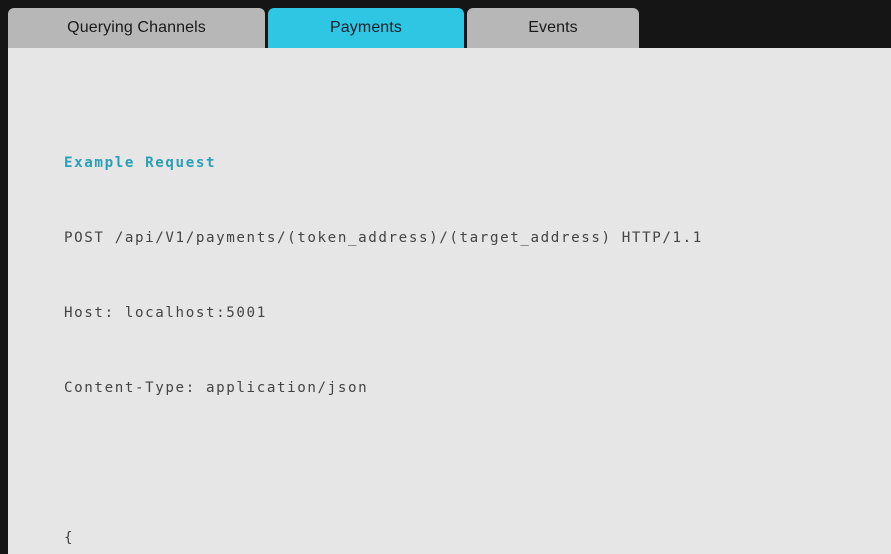 Image resolution: width=891 pixels, height=554 pixels. Describe the element at coordinates (69, 538) in the screenshot. I see `request-body-open-brace: {` at that location.